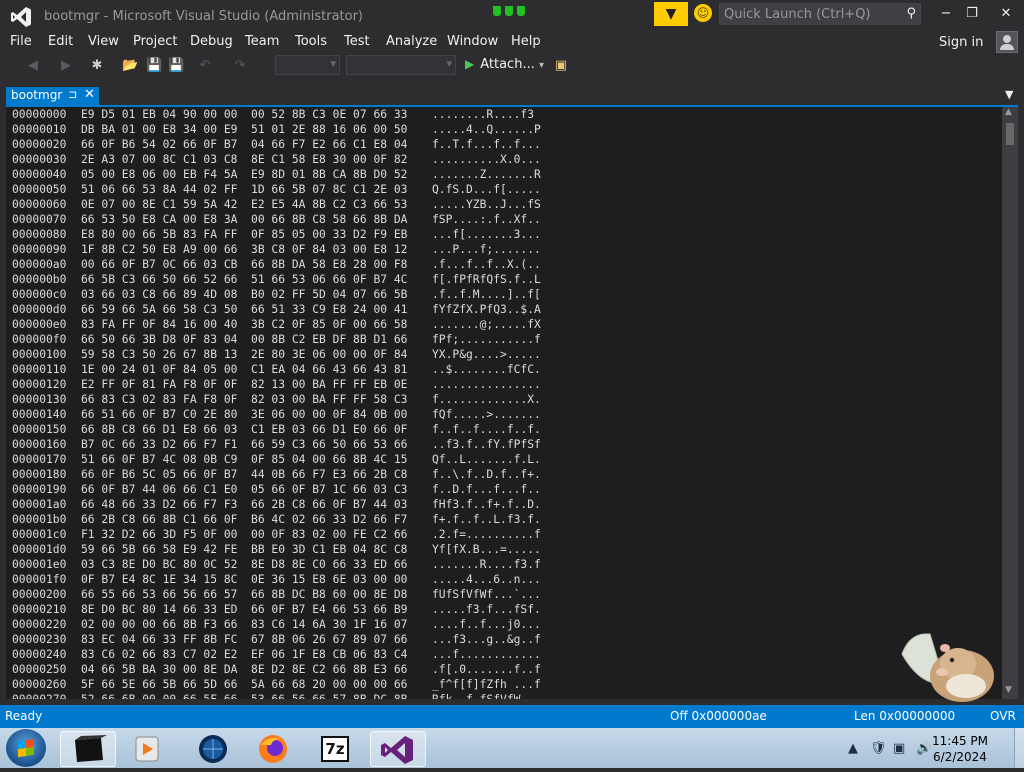 This screenshot has width=1024, height=772. Describe the element at coordinates (486, 519) in the screenshot. I see `hex-ascii: f+.f..f..L.f3.f.` at that location.